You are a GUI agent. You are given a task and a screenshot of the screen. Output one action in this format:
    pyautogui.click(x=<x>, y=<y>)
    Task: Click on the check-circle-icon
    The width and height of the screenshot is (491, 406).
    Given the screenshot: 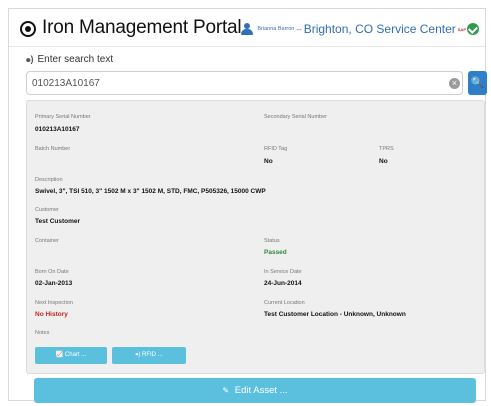 What is the action you would take?
    pyautogui.click(x=473, y=29)
    